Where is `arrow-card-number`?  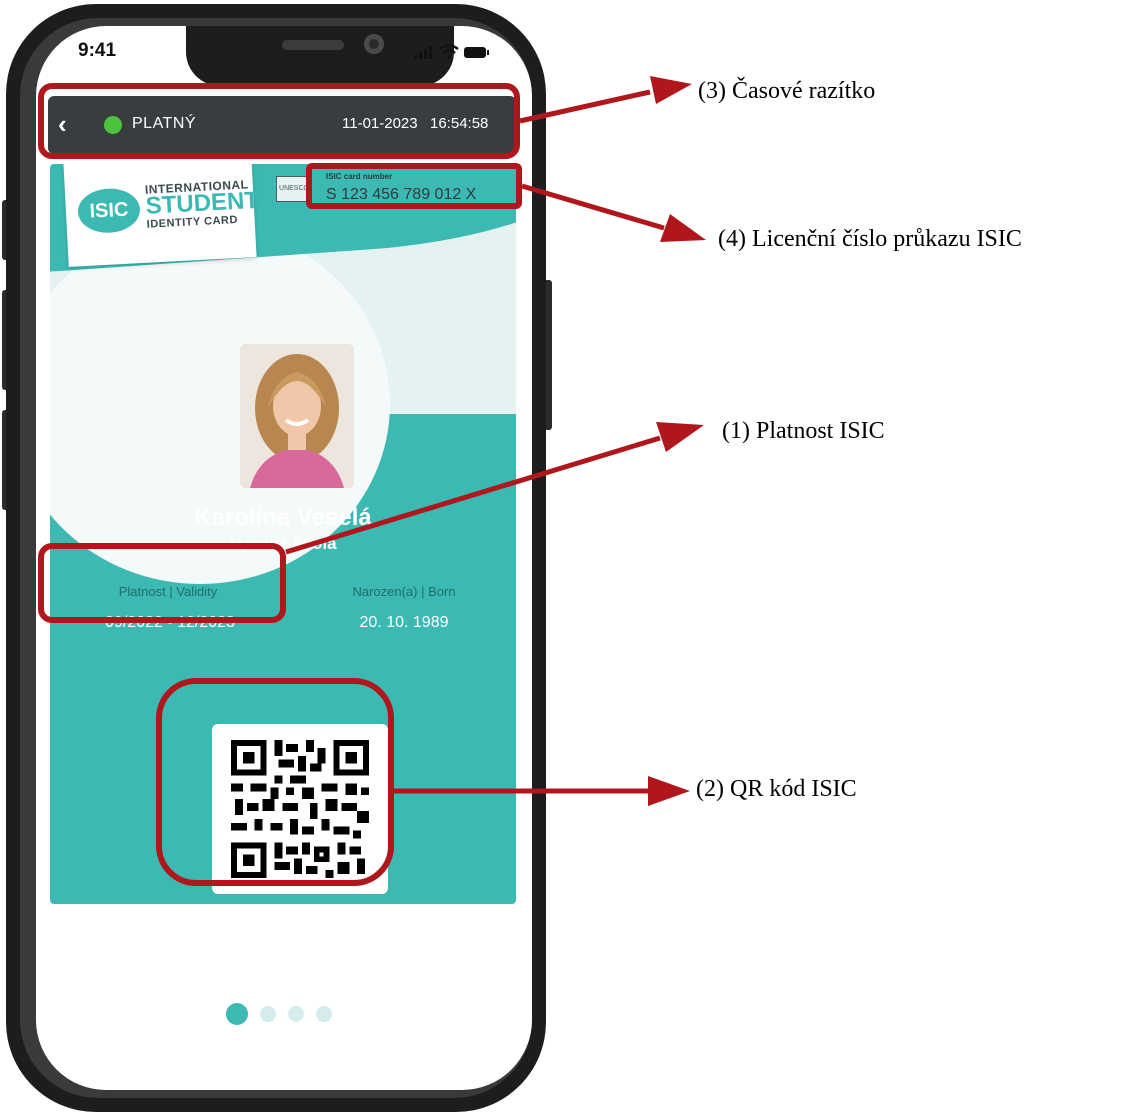 arrow-card-number is located at coordinates (593, 207).